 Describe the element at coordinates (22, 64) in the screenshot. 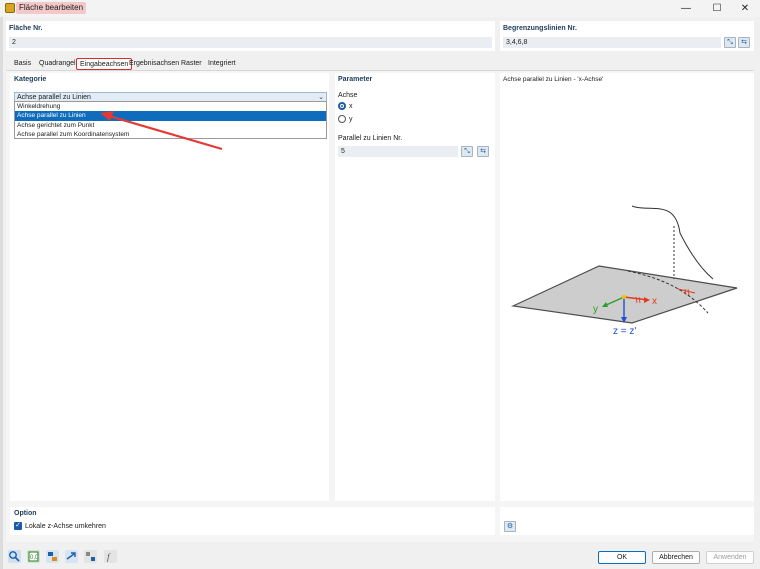

I see `tab-basis: Basis` at that location.